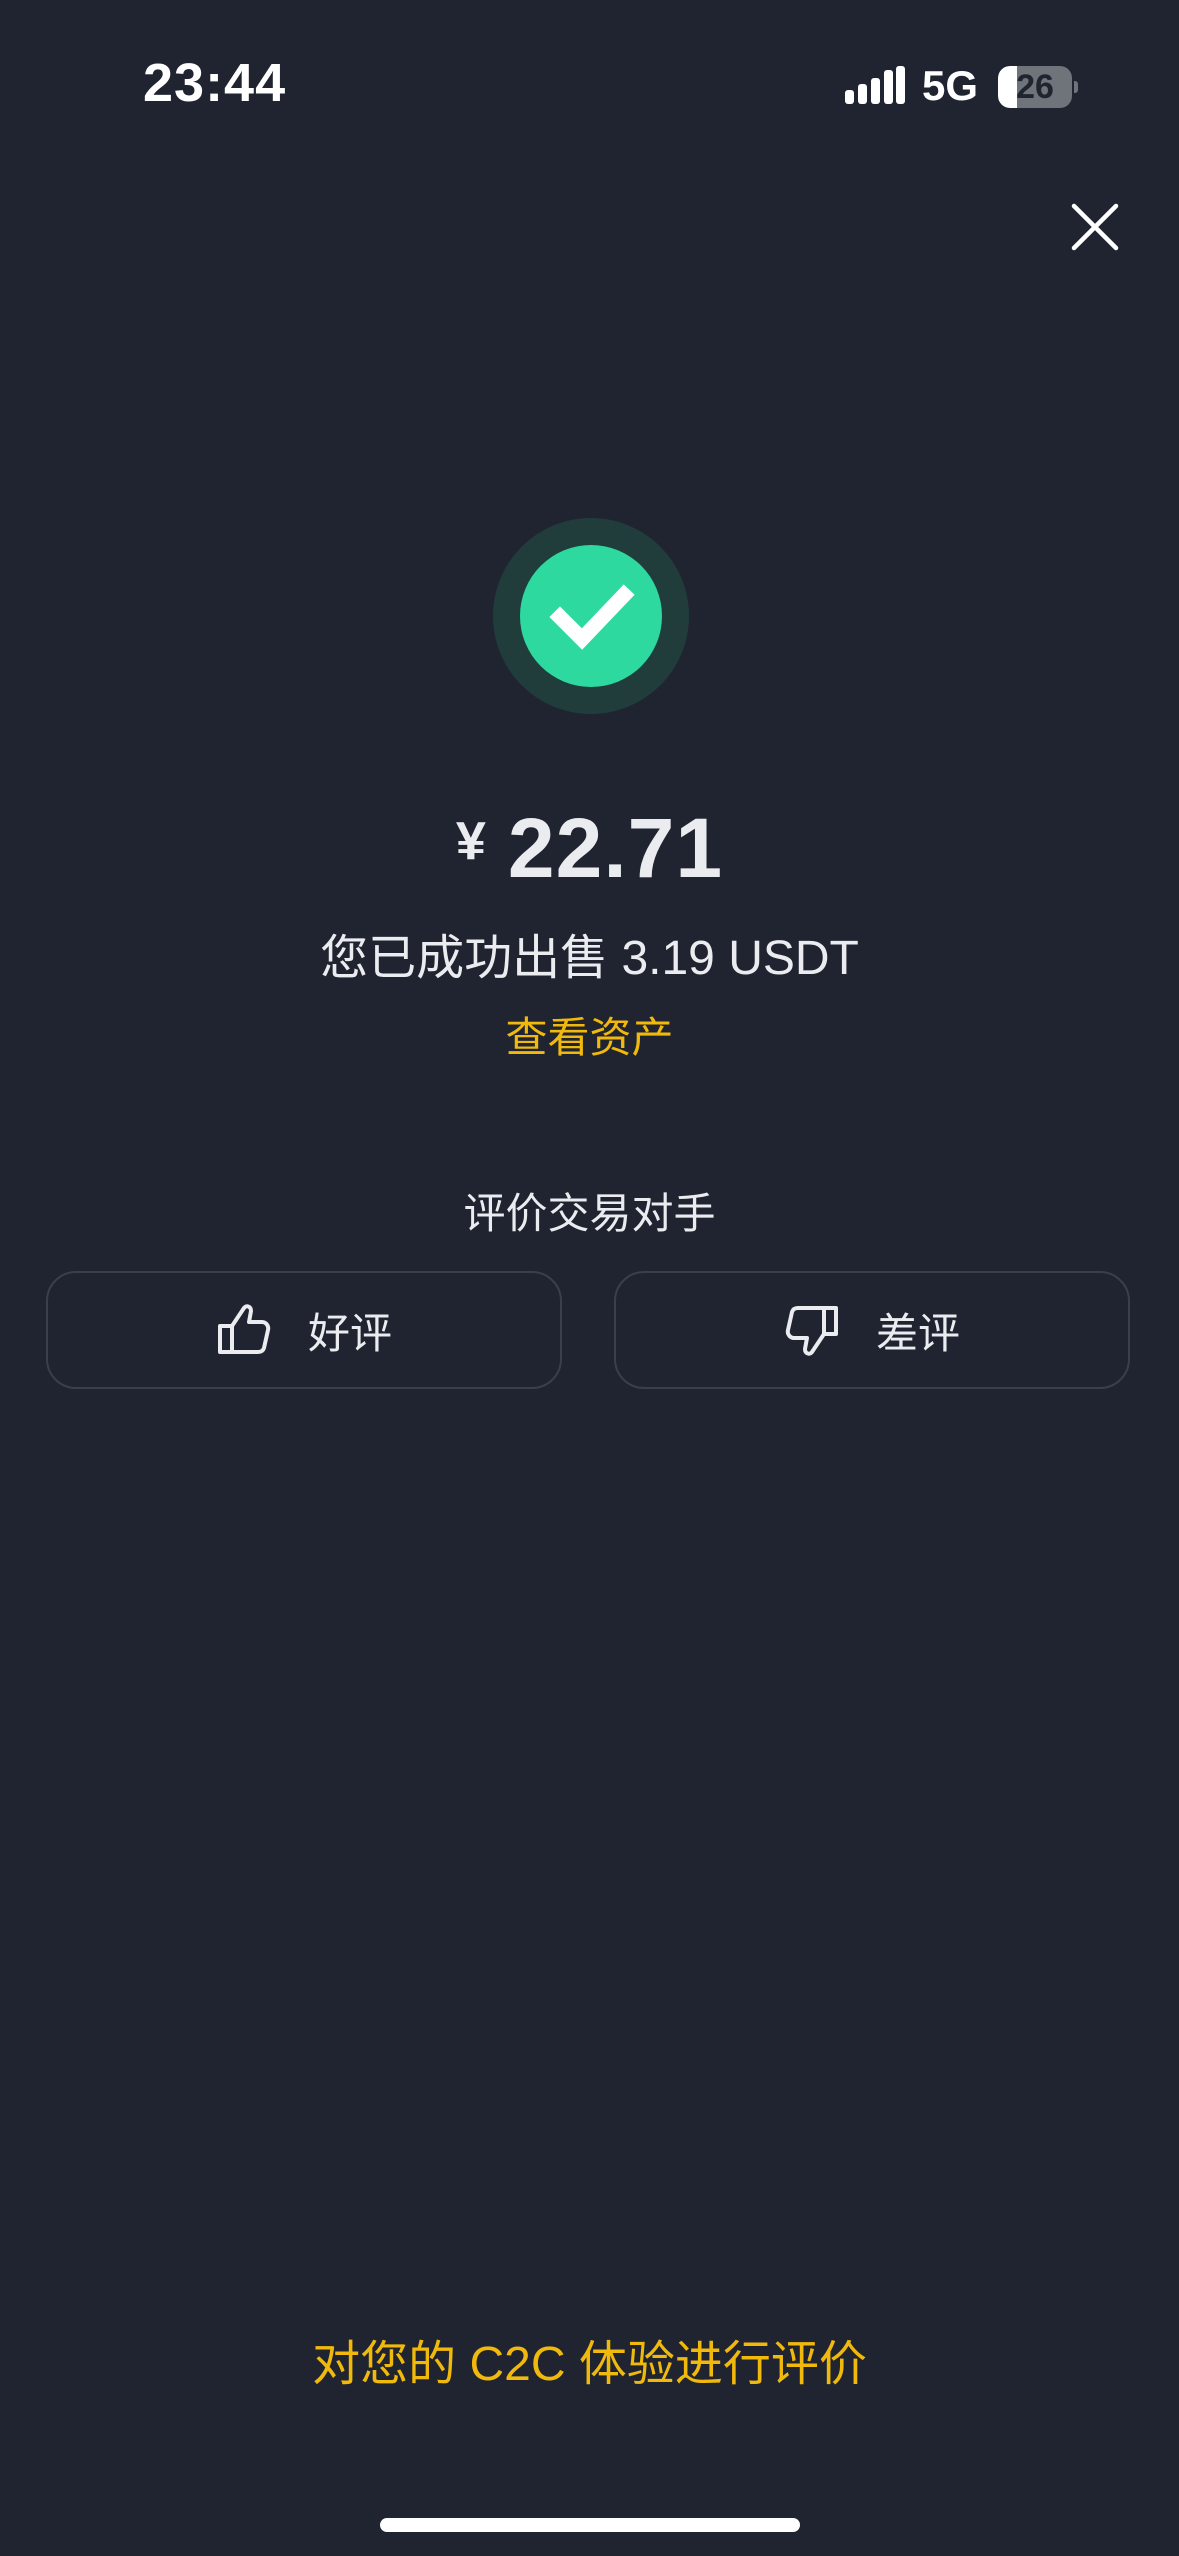  I want to click on thumbs-up-icon, so click(244, 1329).